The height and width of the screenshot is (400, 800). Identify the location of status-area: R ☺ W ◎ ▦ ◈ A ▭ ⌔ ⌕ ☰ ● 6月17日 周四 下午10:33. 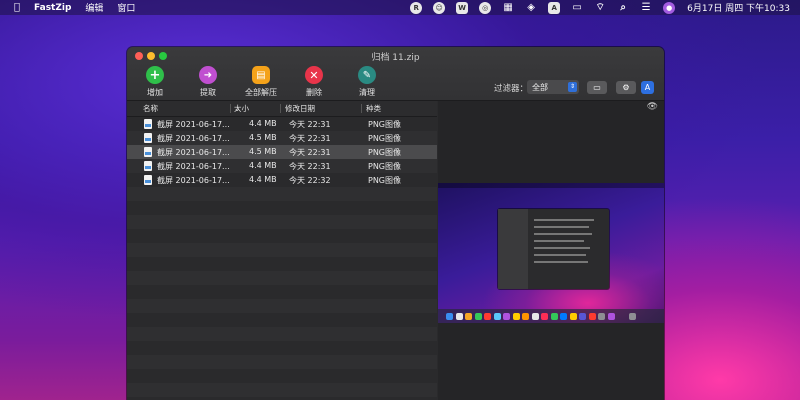
(599, 7).